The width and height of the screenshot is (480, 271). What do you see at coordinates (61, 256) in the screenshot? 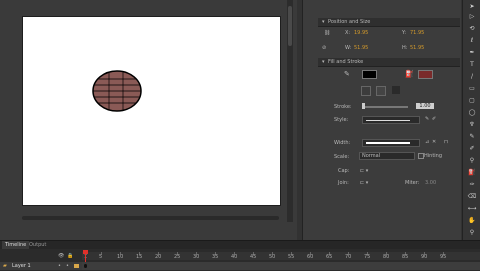
I see `show-hide-icon: 👁` at bounding box center [61, 256].